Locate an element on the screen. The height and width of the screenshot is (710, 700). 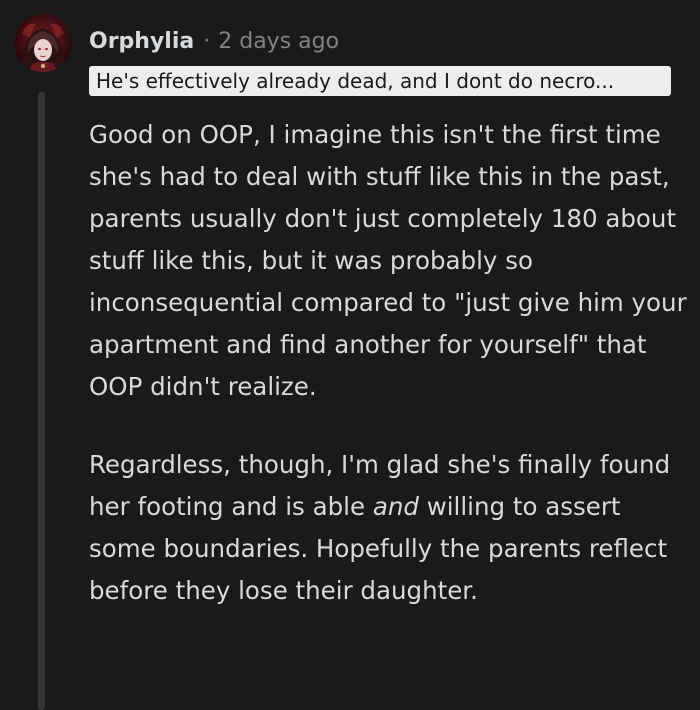
thread-collapse-line is located at coordinates (41, 401).